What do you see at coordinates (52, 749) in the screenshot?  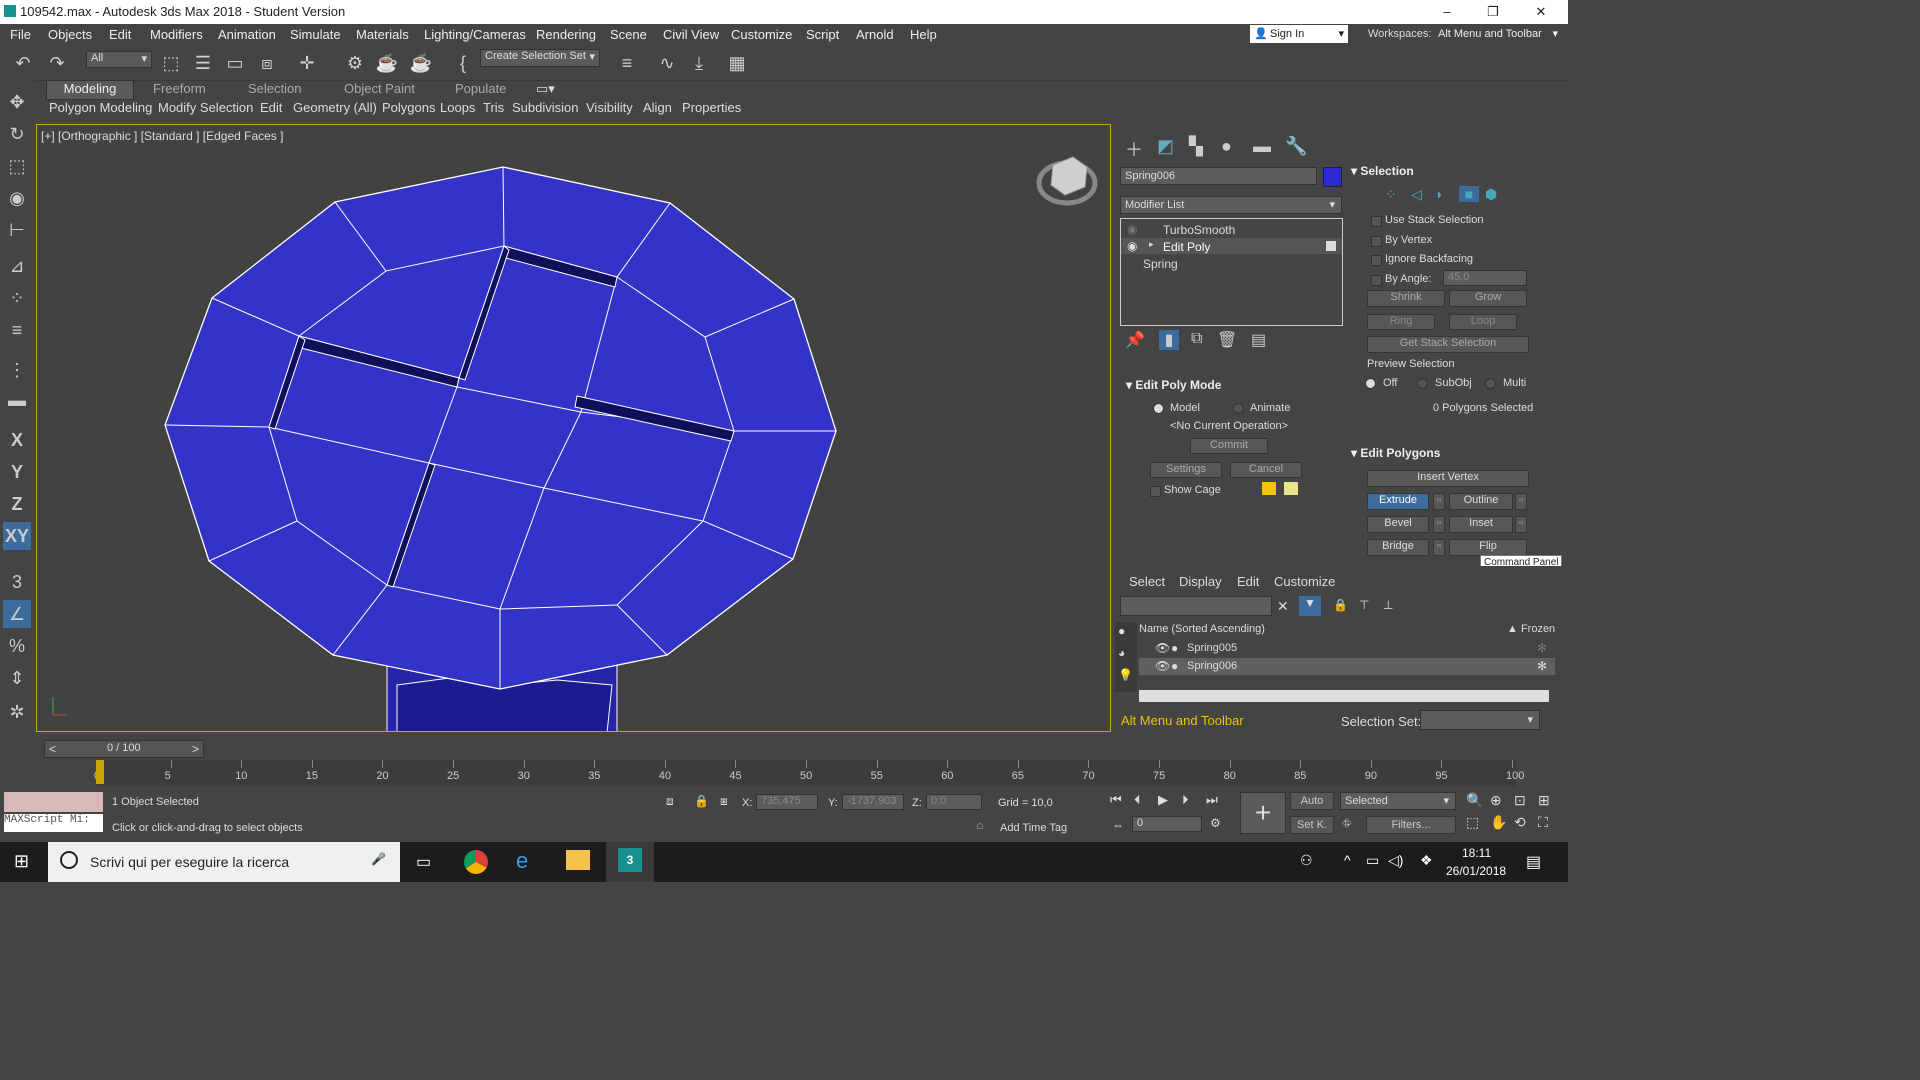 I see `prev-frame-icon: <` at bounding box center [52, 749].